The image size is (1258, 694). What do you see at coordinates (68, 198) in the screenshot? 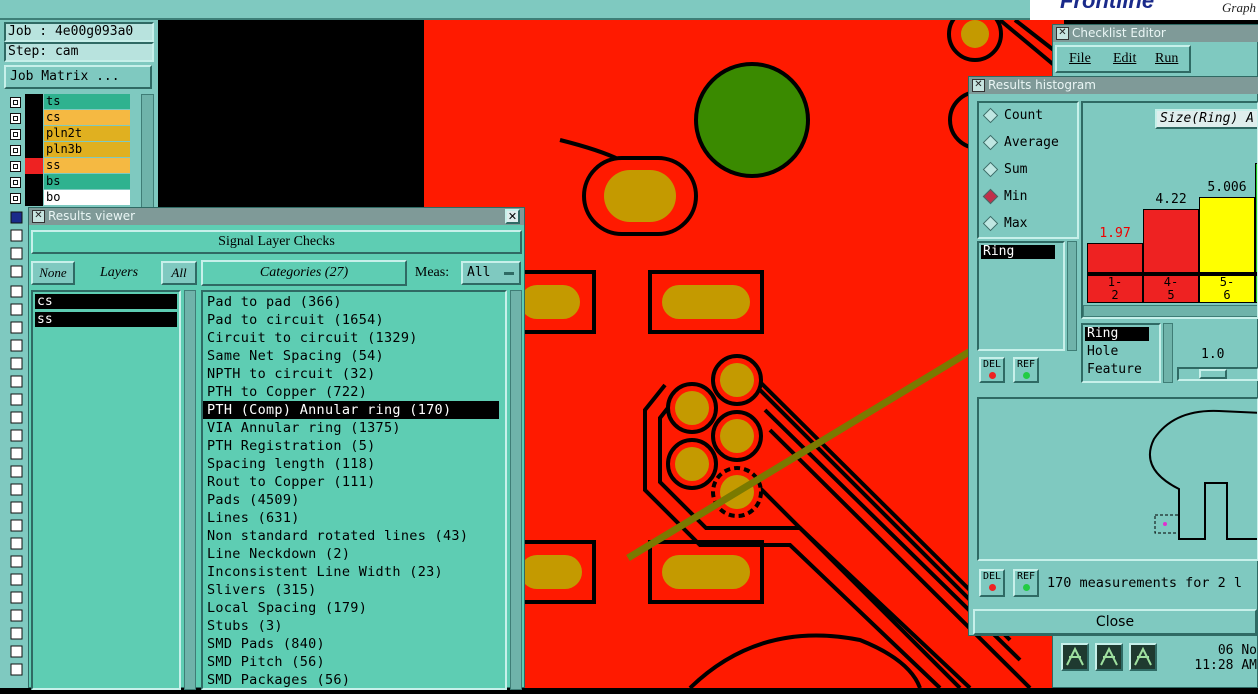
I see `layer-row-bo: bo` at bounding box center [68, 198].